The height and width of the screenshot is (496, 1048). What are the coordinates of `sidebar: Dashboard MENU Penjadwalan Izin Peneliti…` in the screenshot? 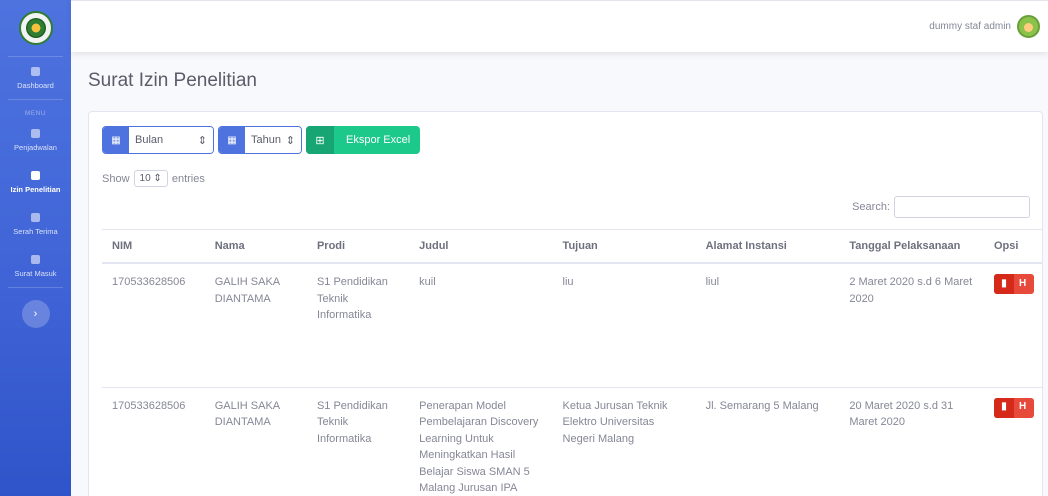 It's located at (35, 248).